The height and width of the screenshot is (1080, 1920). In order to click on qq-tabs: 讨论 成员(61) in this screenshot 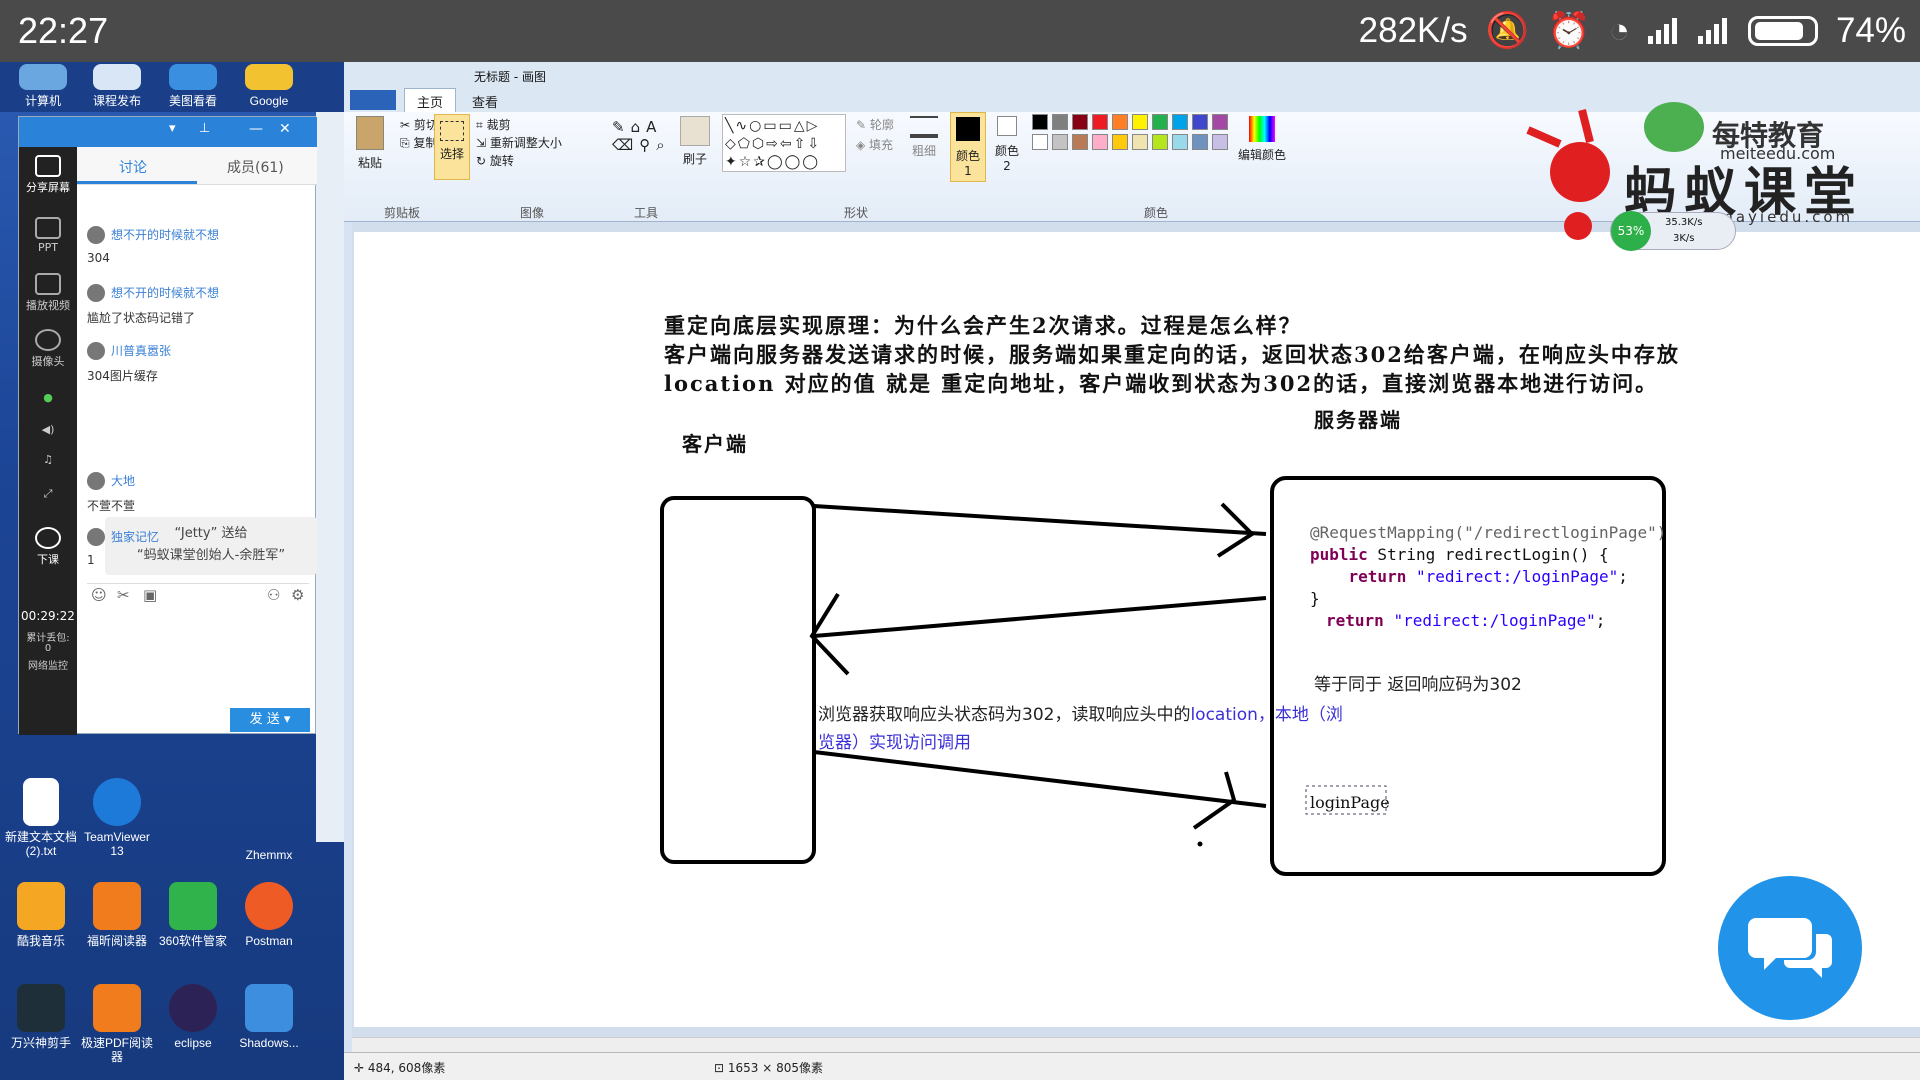, I will do `click(197, 166)`.